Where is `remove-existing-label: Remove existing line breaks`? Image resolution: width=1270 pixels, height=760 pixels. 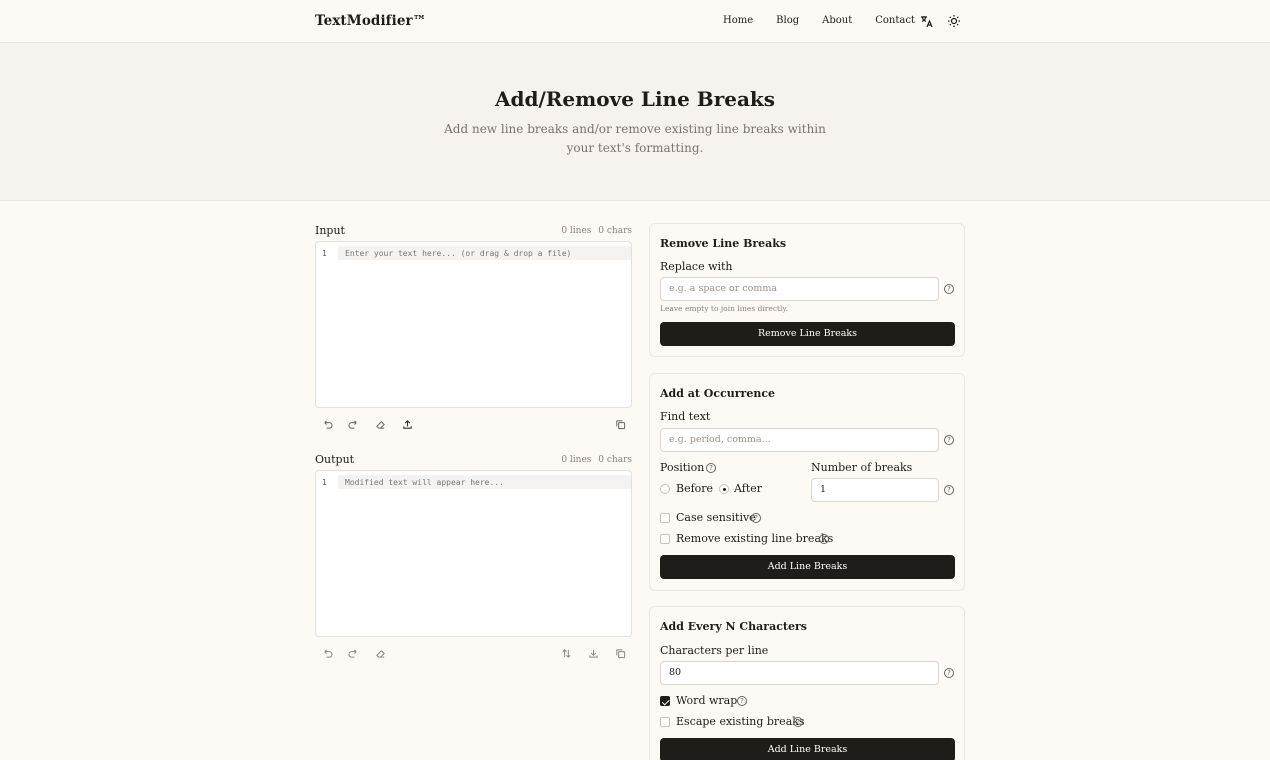
remove-existing-label: Remove existing line breaks is located at coordinates (754, 538).